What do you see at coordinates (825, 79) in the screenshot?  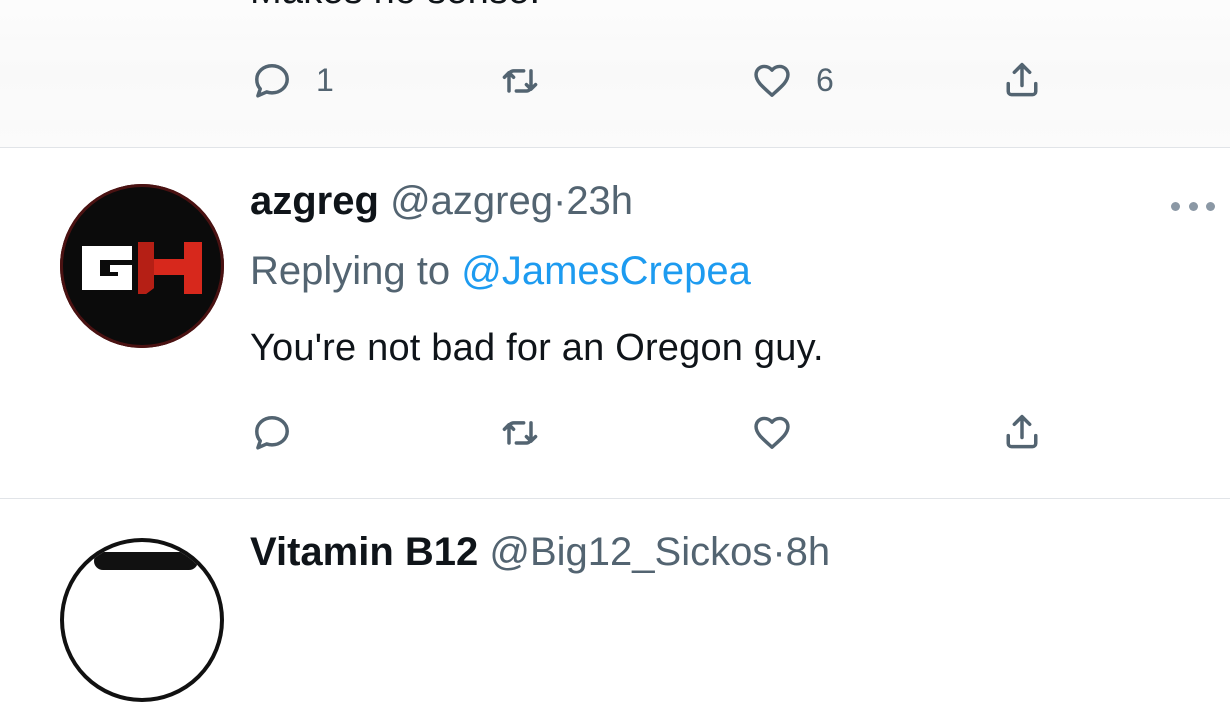 I see `like-count: 6` at bounding box center [825, 79].